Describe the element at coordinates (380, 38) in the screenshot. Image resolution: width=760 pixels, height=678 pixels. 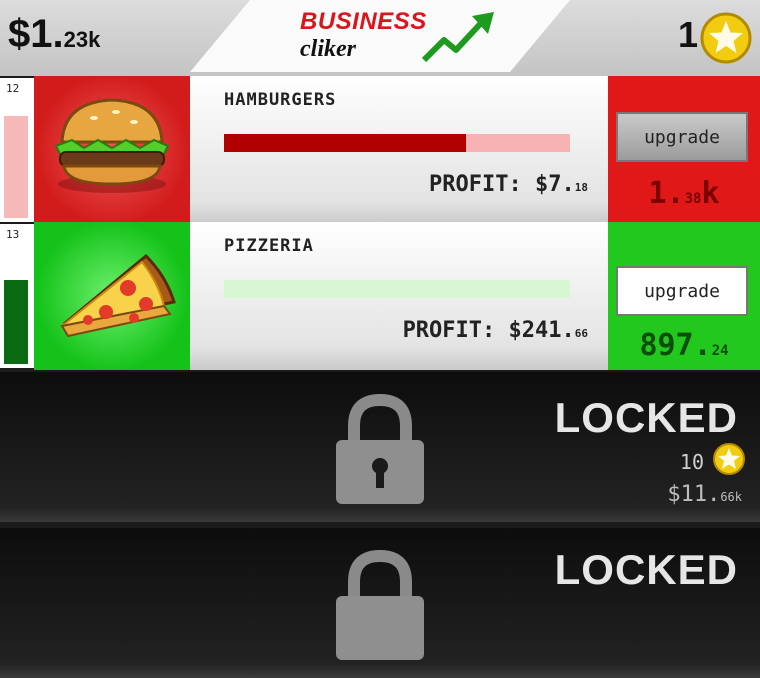
I see `top-bar: $1.23k BUSINESS cliker 1` at that location.